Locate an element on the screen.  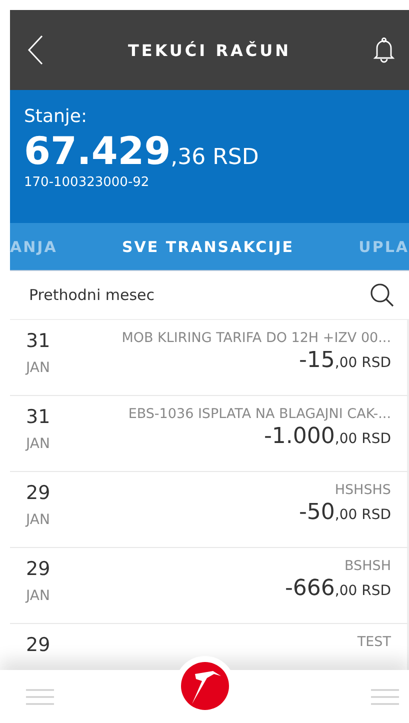
transaction-description: BSHSH is located at coordinates (367, 566).